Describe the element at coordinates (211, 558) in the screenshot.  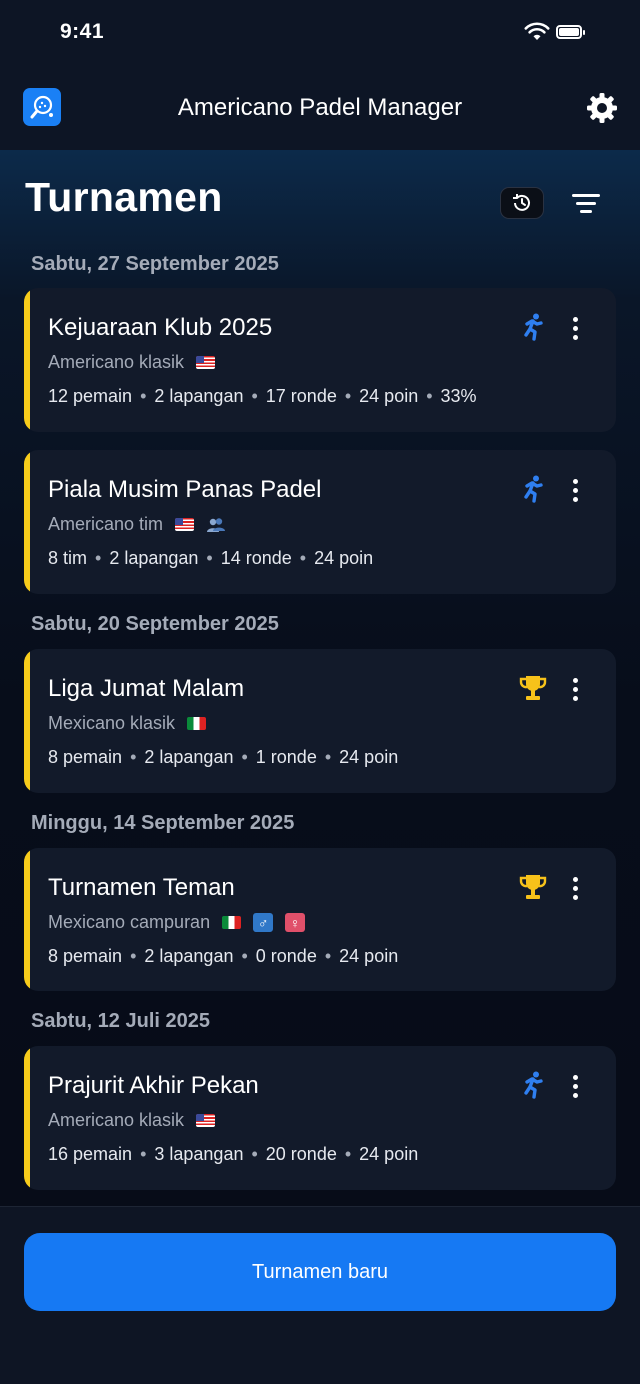
I see `card-meta: 8 tim • 2 lapangan • 14 ronde • 24 poin` at that location.